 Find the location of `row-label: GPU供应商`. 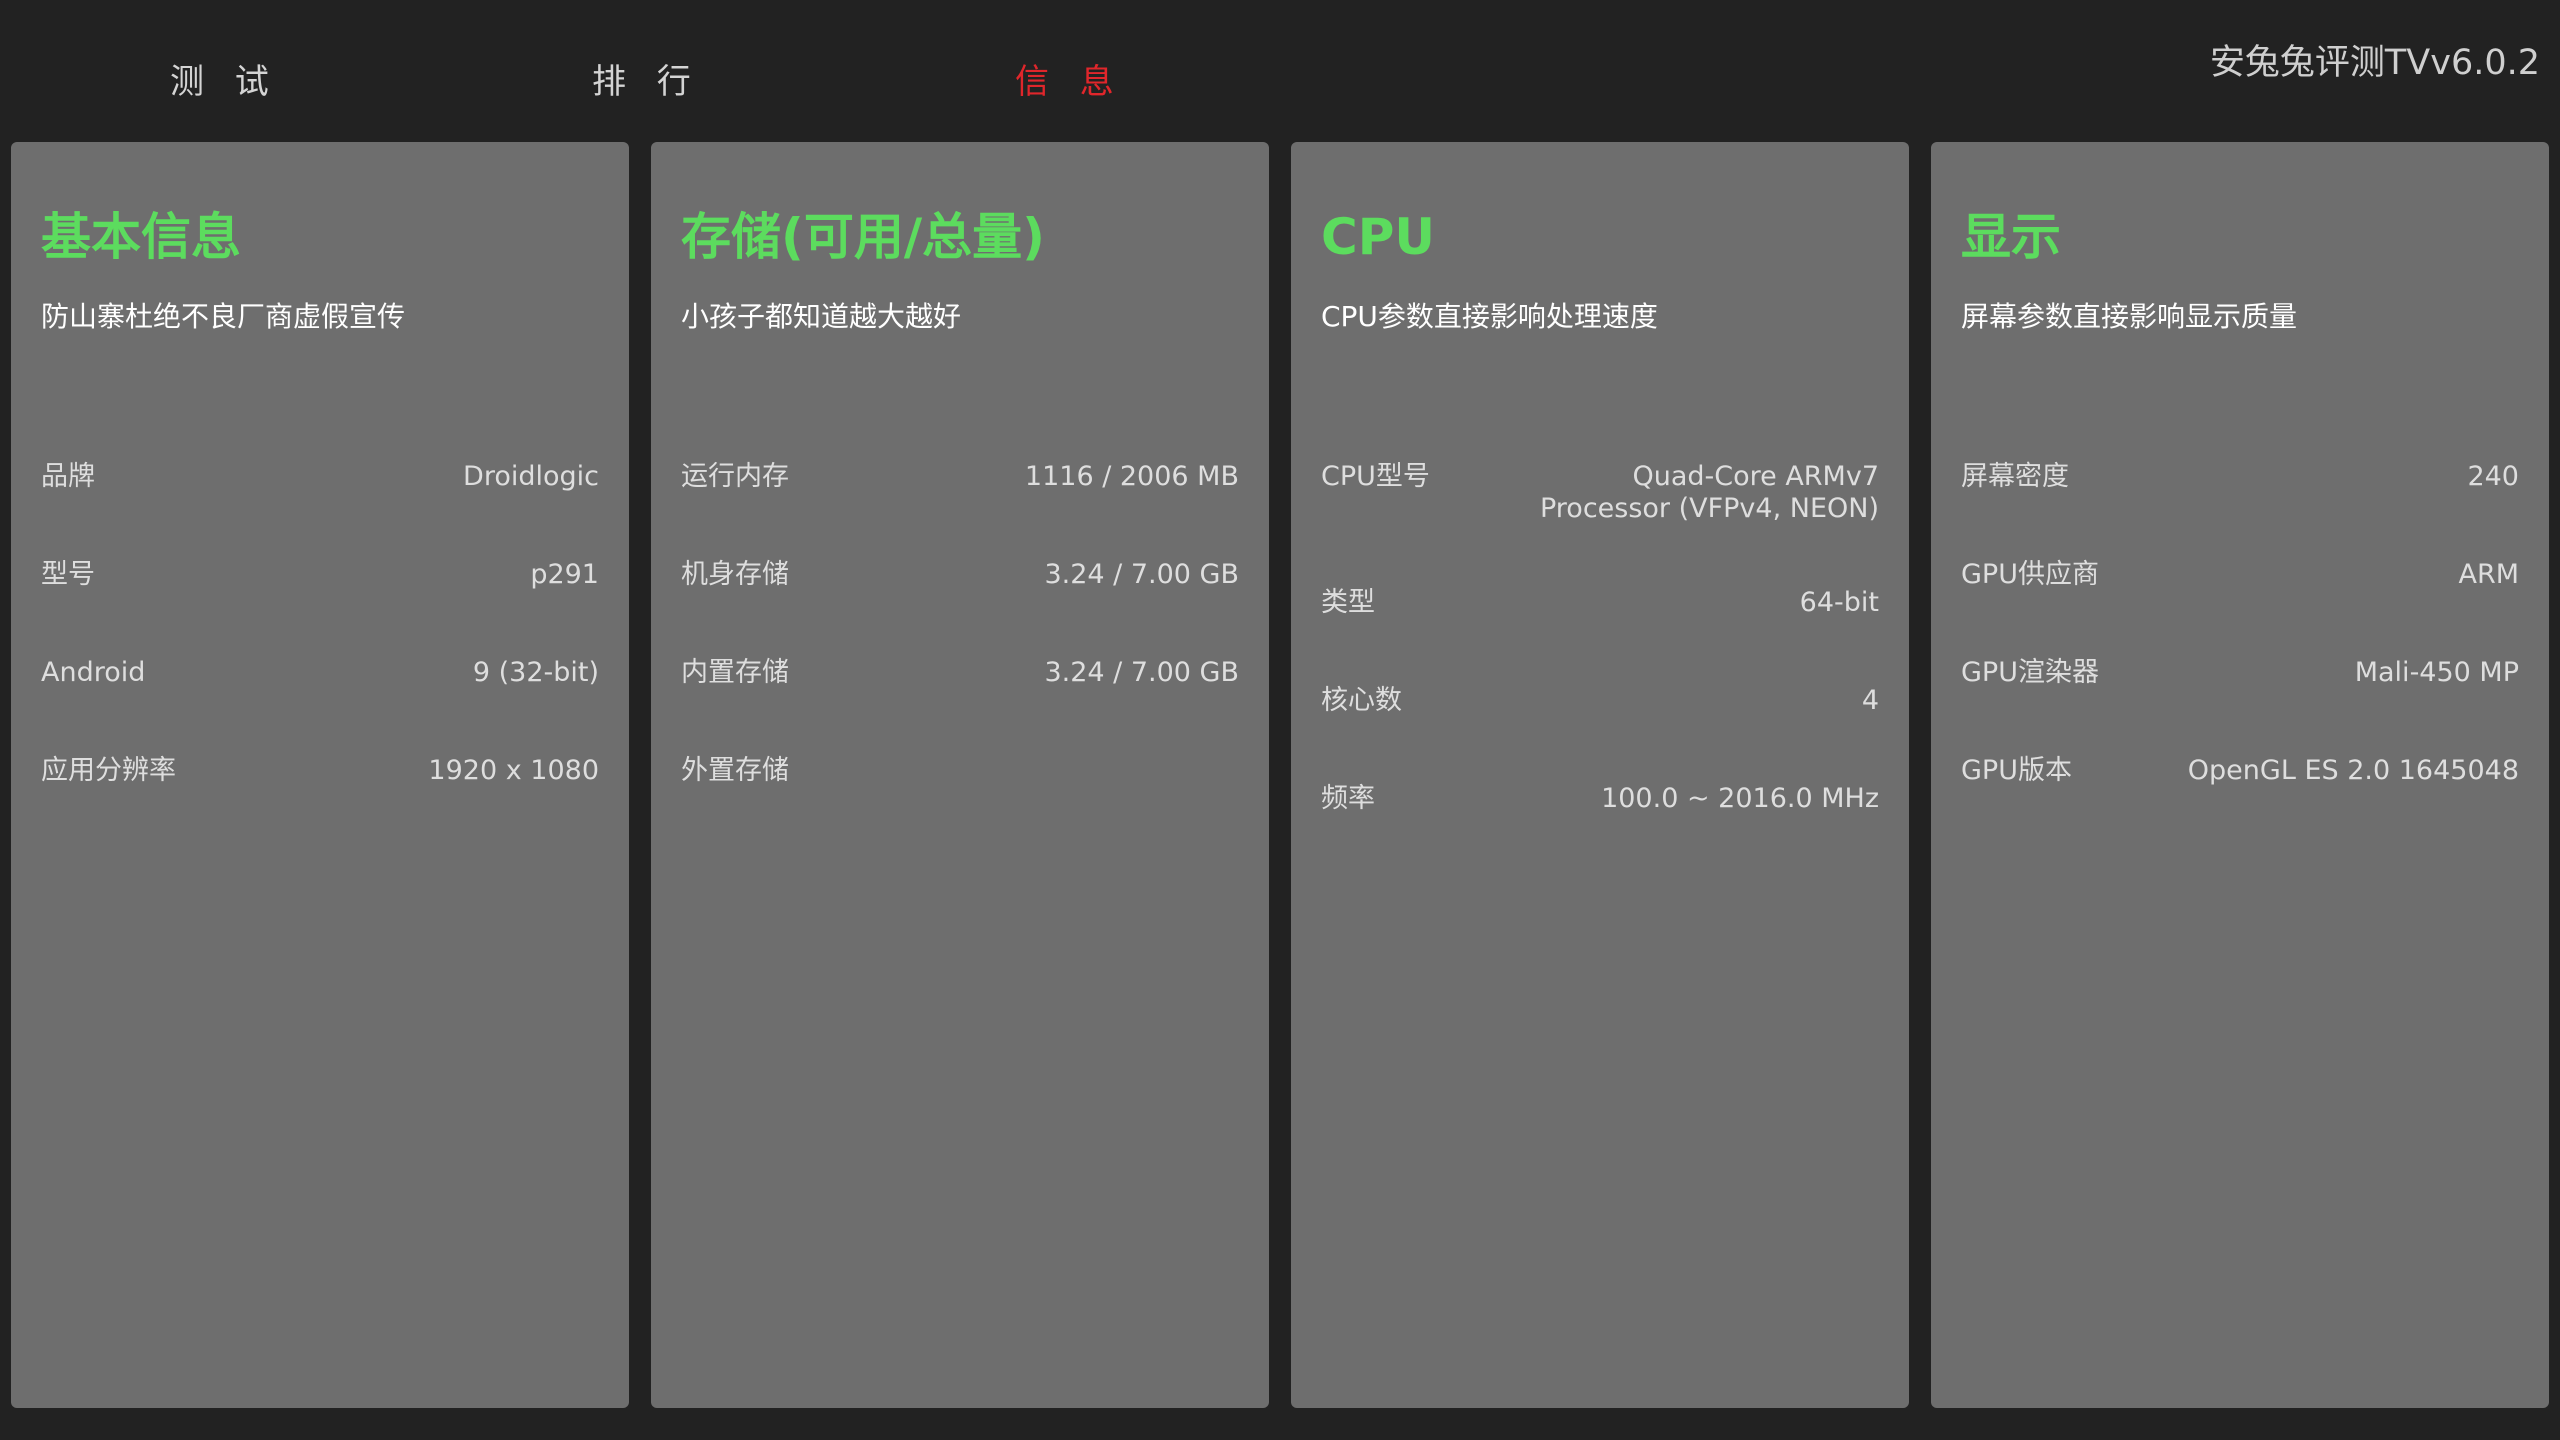

row-label: GPU供应商 is located at coordinates (2030, 574).